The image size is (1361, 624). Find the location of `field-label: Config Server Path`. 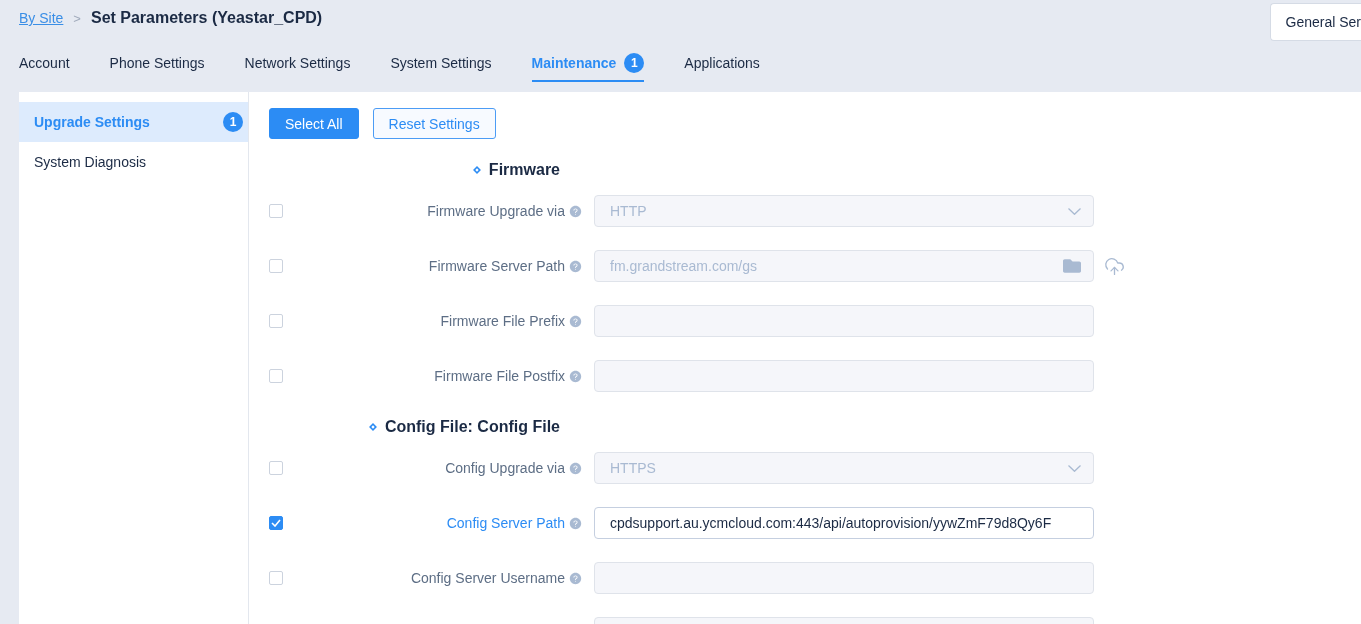

field-label: Config Server Path is located at coordinates (505, 523).